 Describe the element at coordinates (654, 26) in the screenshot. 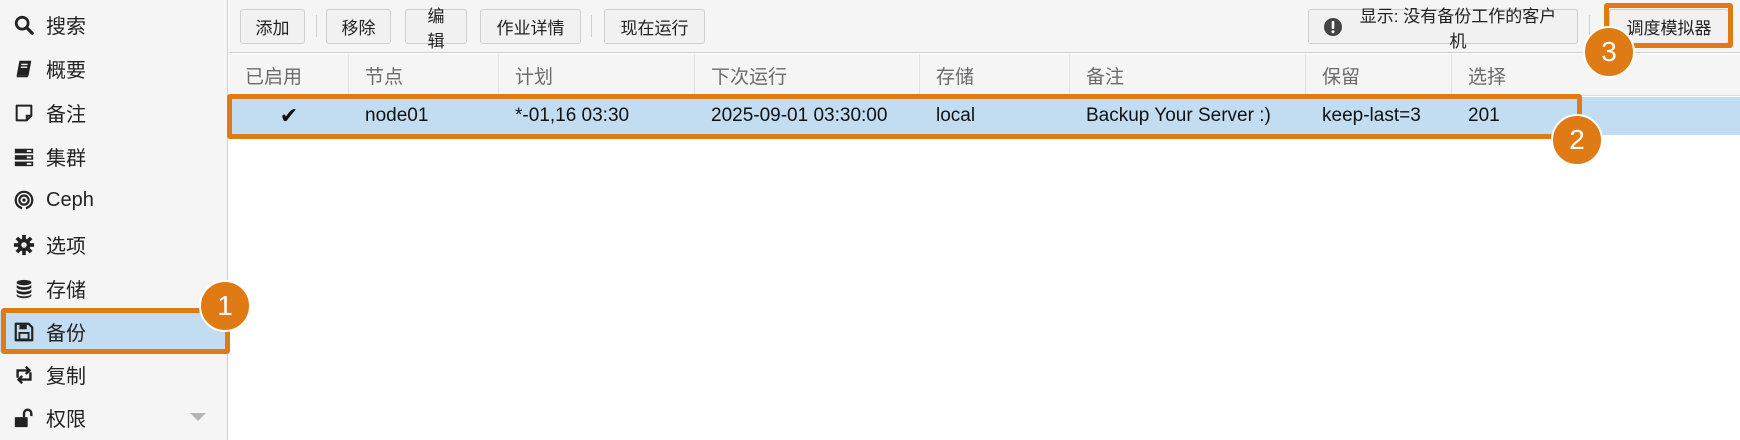

I see `run-now-button: 现在运行` at that location.